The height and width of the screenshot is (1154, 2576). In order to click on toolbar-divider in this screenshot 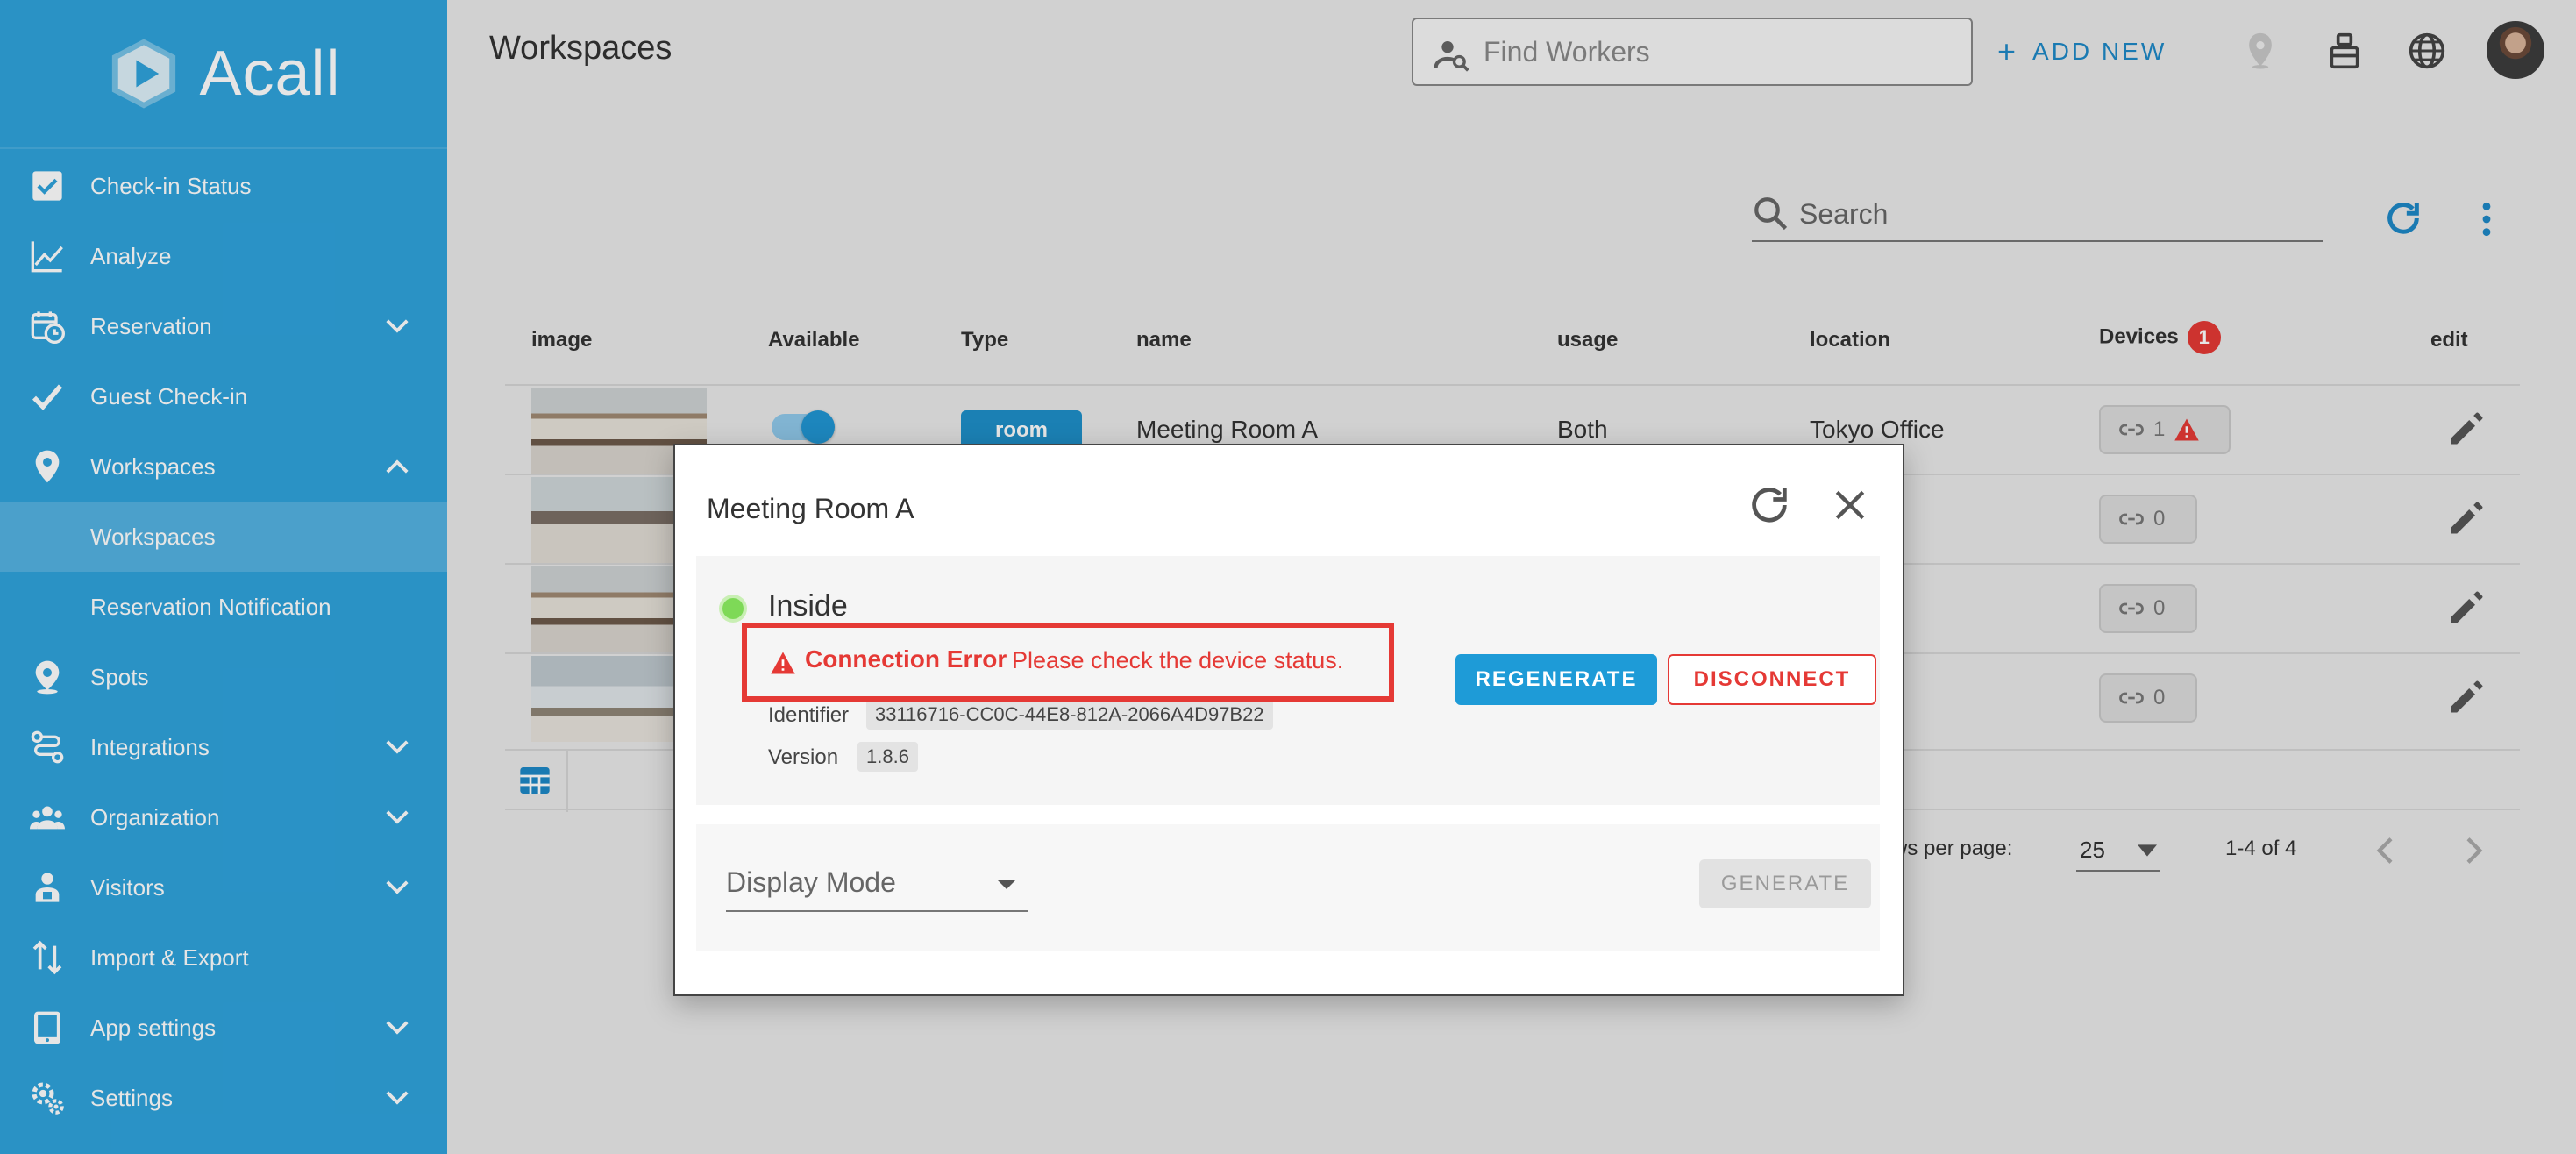, I will do `click(567, 781)`.